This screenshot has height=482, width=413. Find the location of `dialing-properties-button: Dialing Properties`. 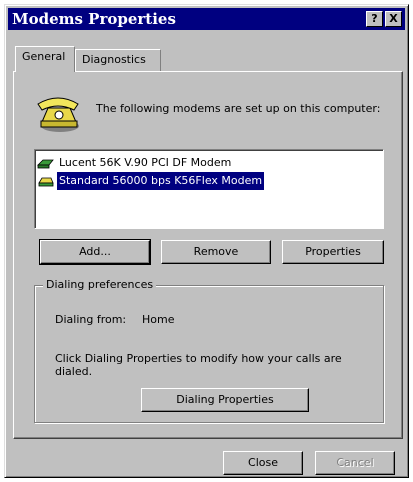

dialing-properties-button: Dialing Properties is located at coordinates (225, 400).